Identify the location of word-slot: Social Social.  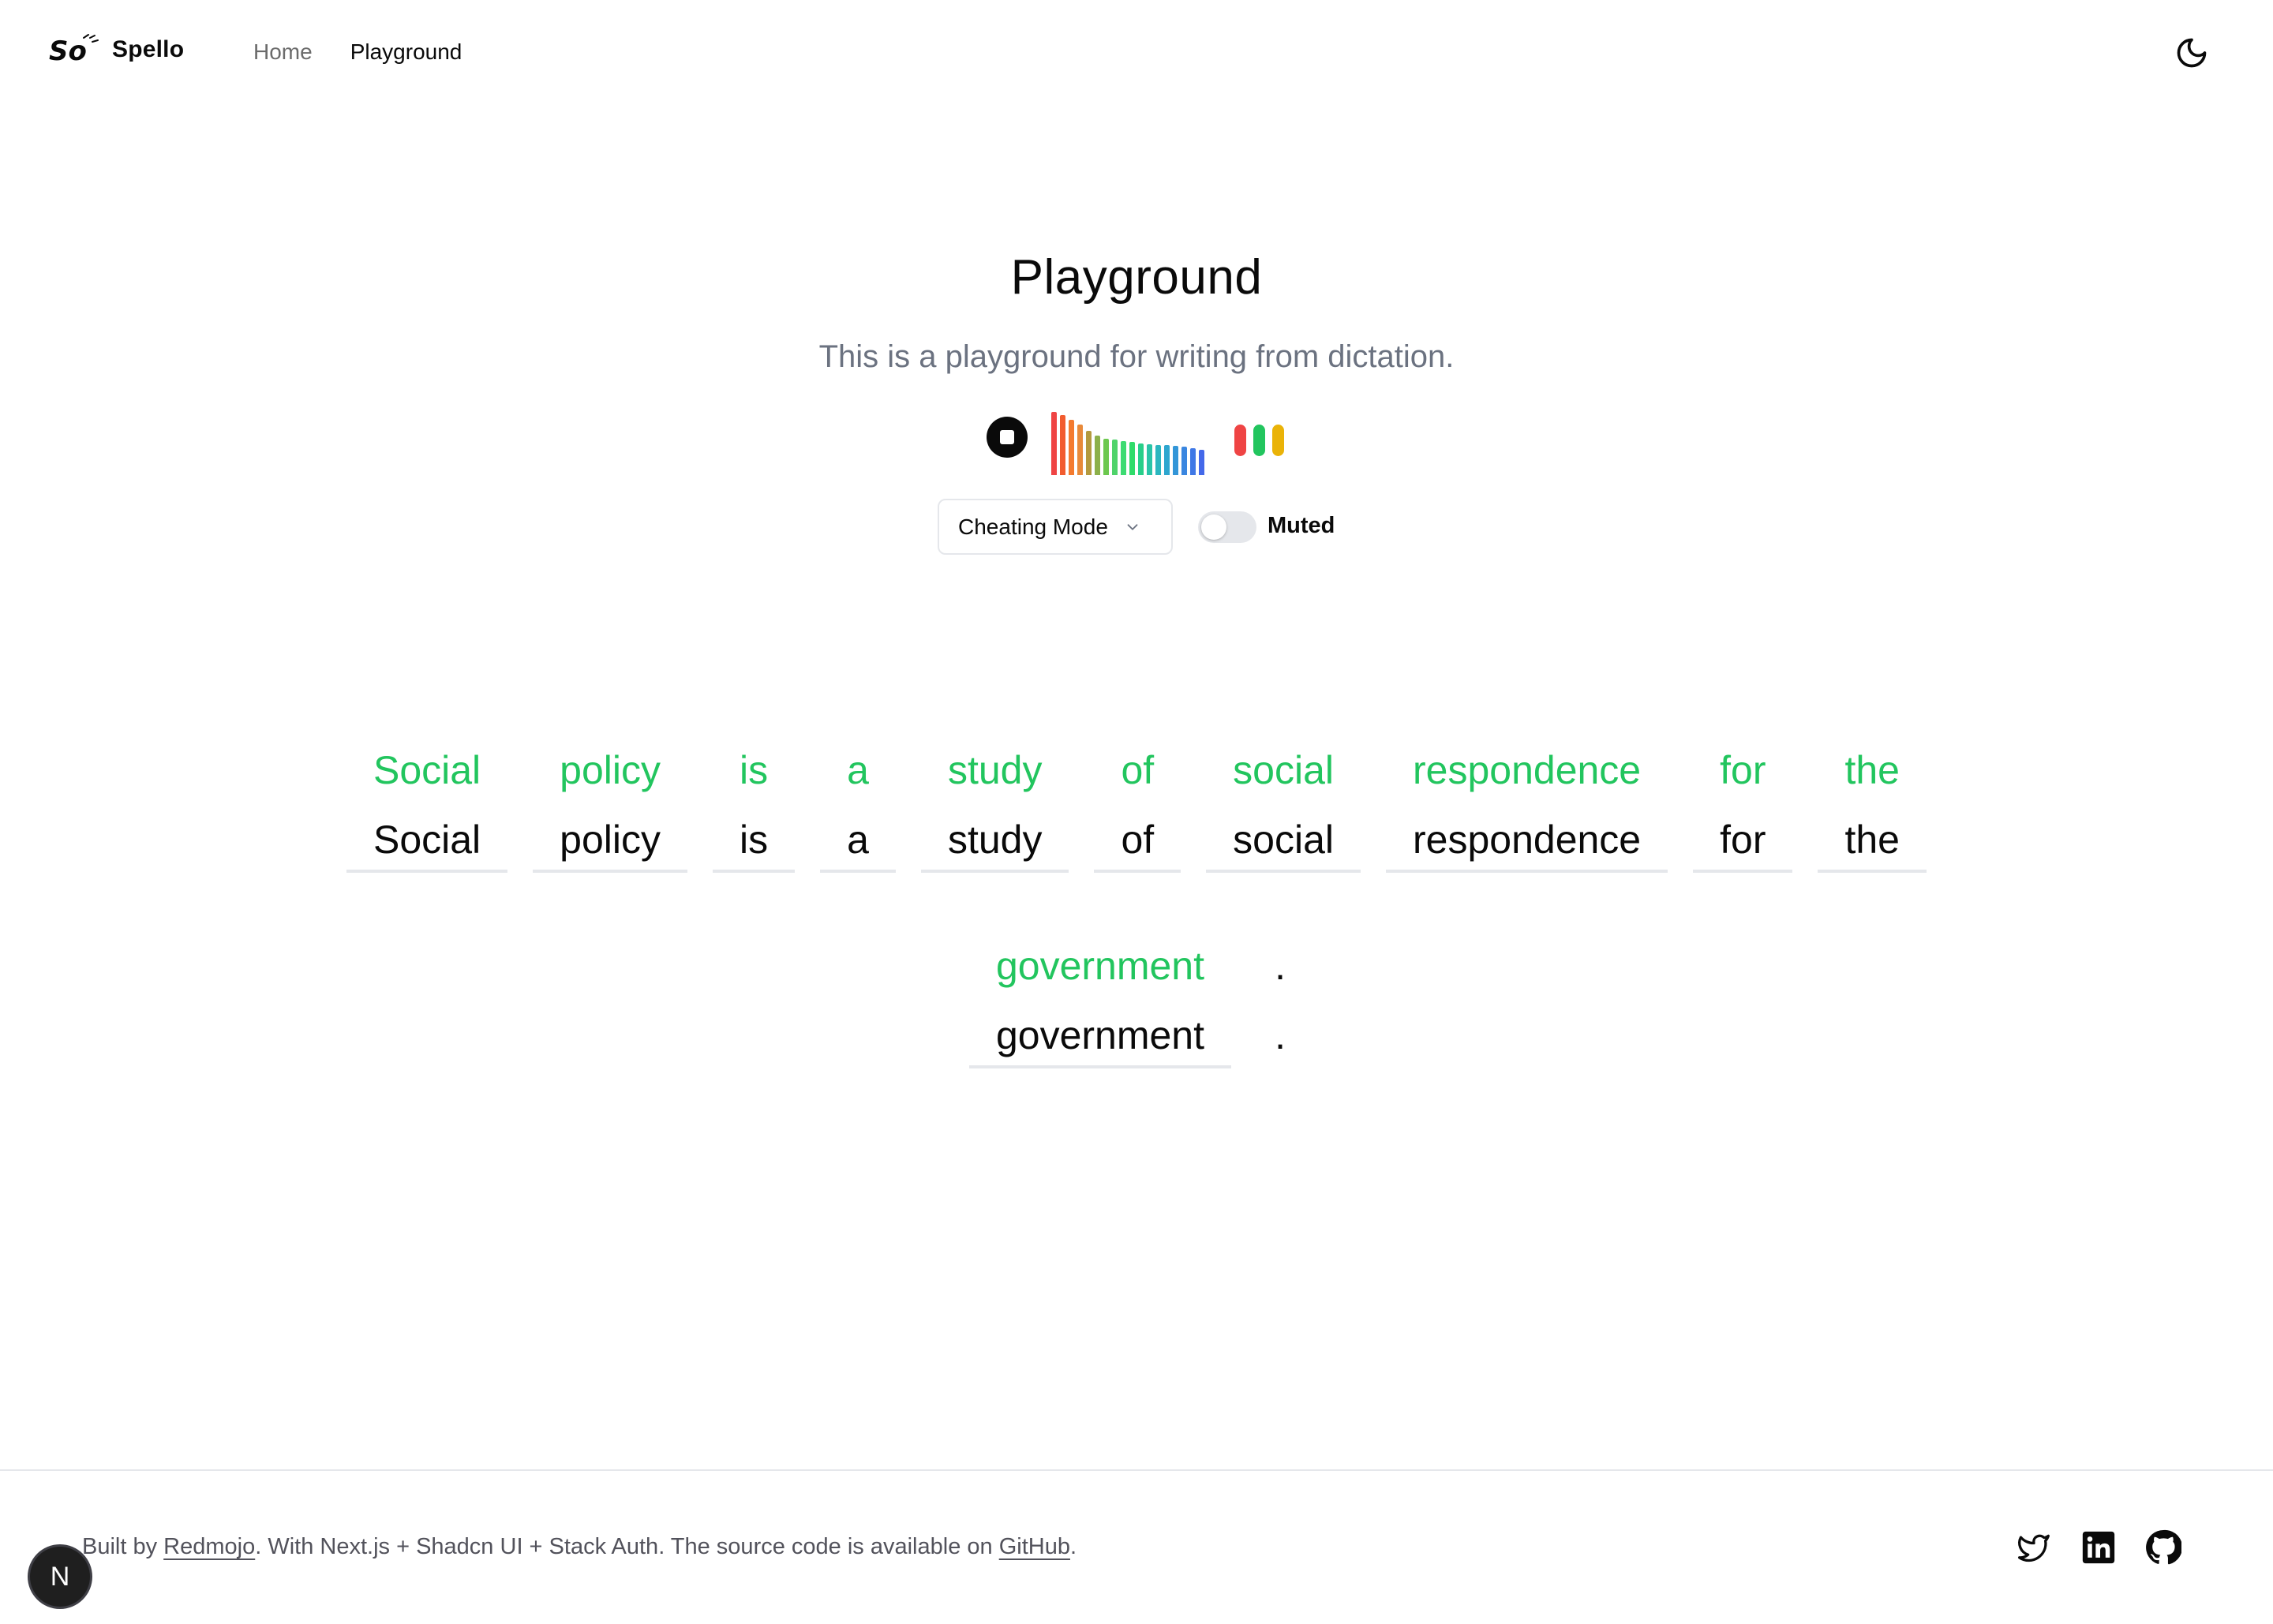
(427, 803).